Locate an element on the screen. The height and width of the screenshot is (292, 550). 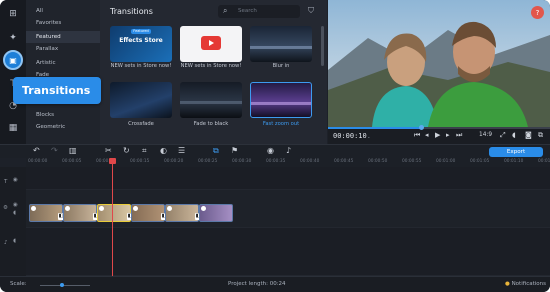
aspect-ratio-select: 14:9 is located at coordinates (485, 135).